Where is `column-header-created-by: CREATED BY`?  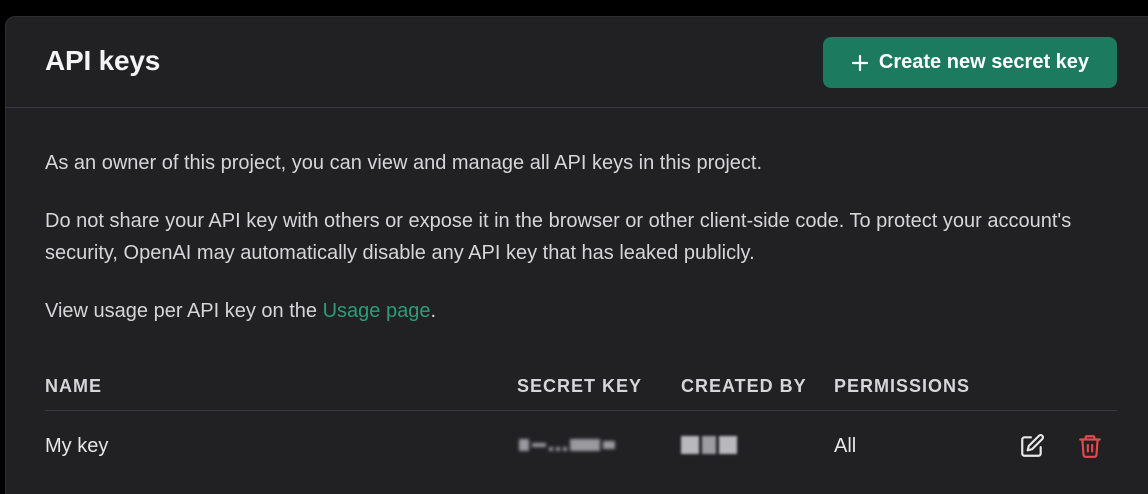 column-header-created-by: CREATED BY is located at coordinates (744, 386).